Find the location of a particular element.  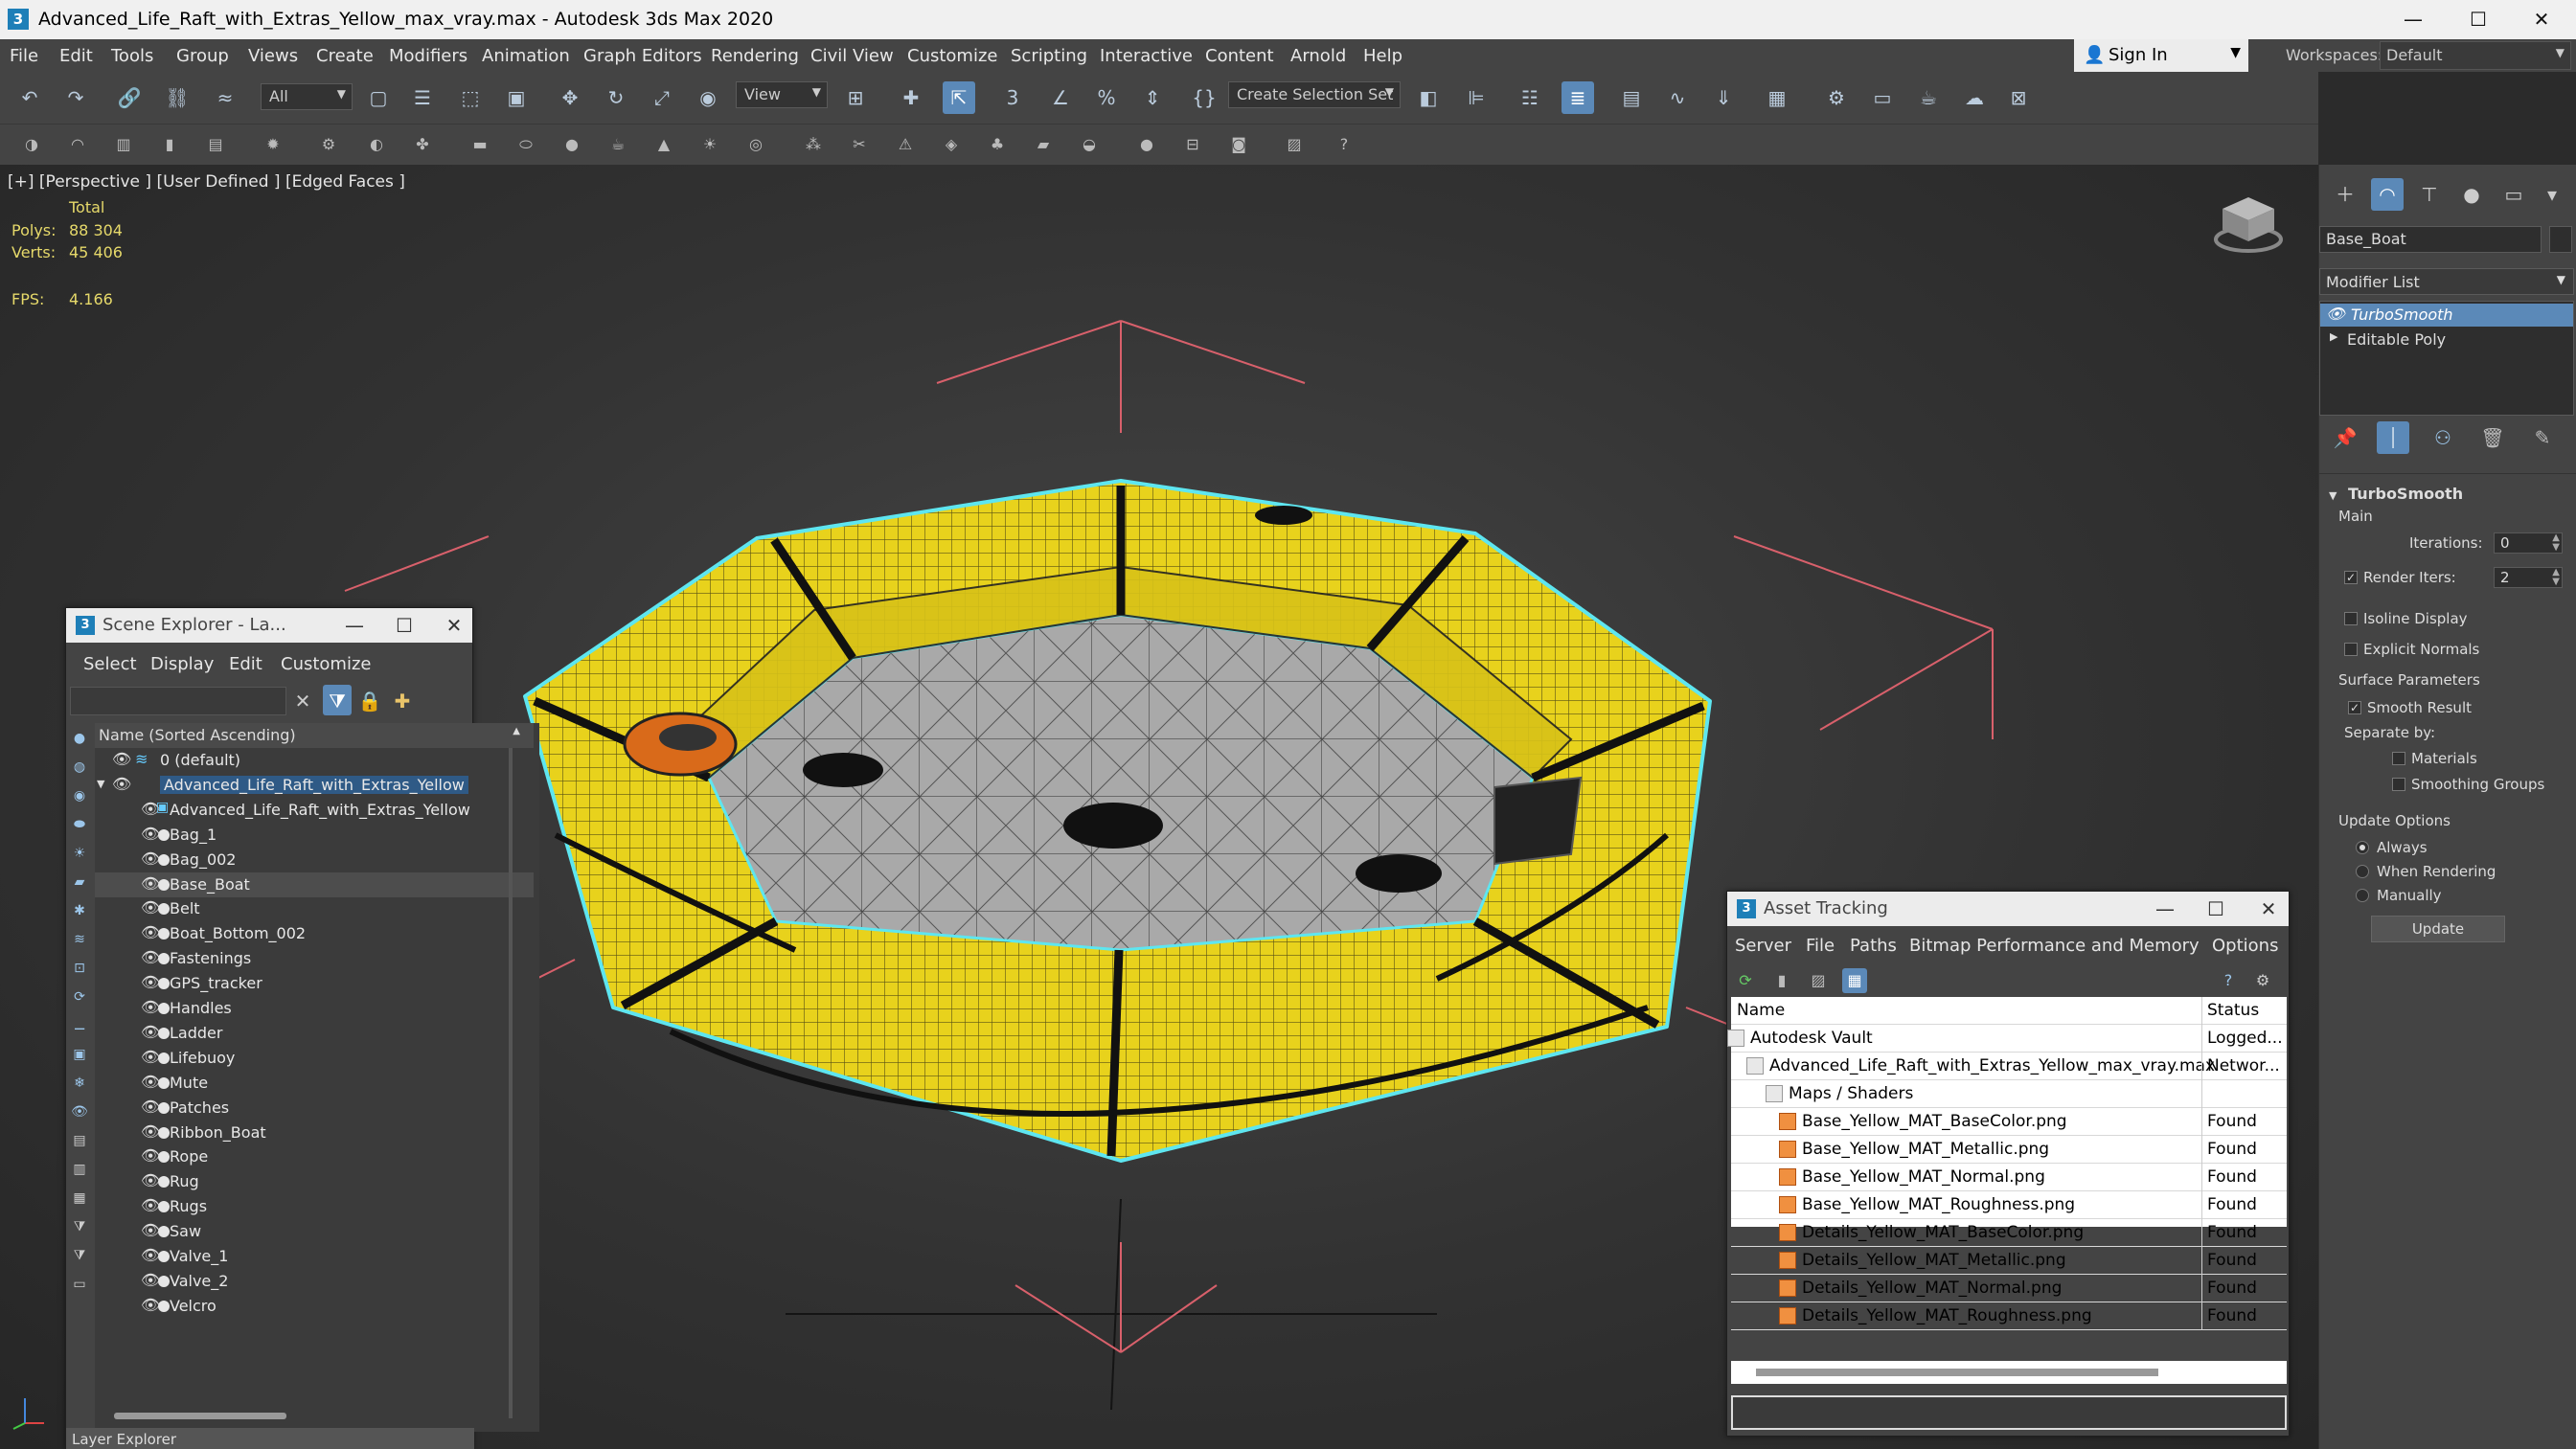

tree-item: 👁 Mute is located at coordinates (315, 1083).